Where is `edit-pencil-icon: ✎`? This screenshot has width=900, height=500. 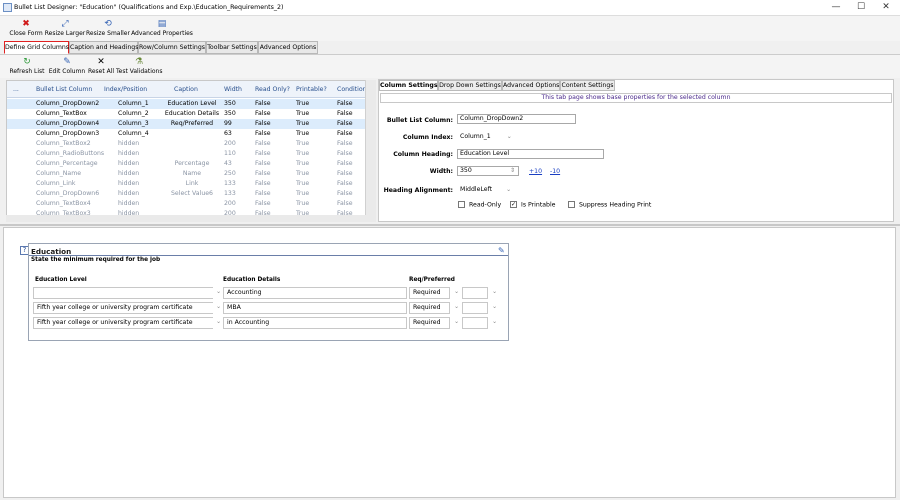 edit-pencil-icon: ✎ is located at coordinates (501, 250).